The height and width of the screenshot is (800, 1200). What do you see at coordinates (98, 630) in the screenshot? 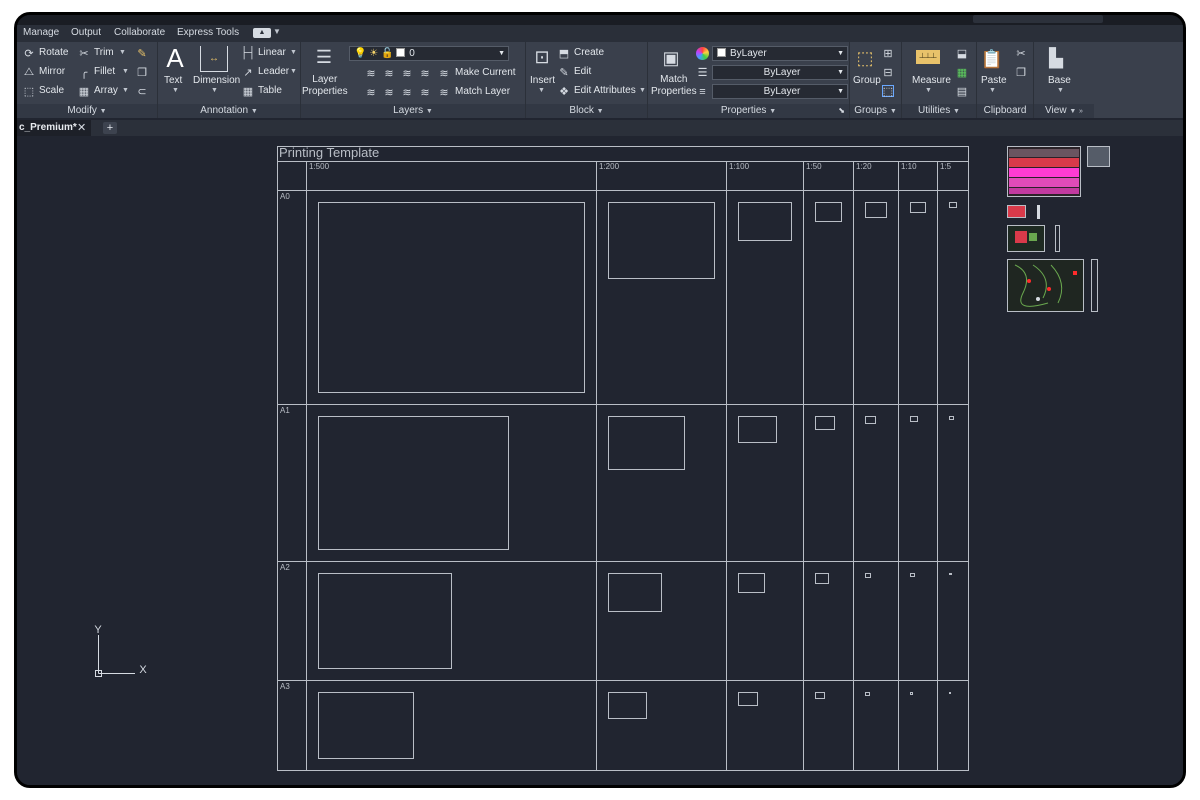
I see `ucs-y-label: Y` at bounding box center [98, 630].